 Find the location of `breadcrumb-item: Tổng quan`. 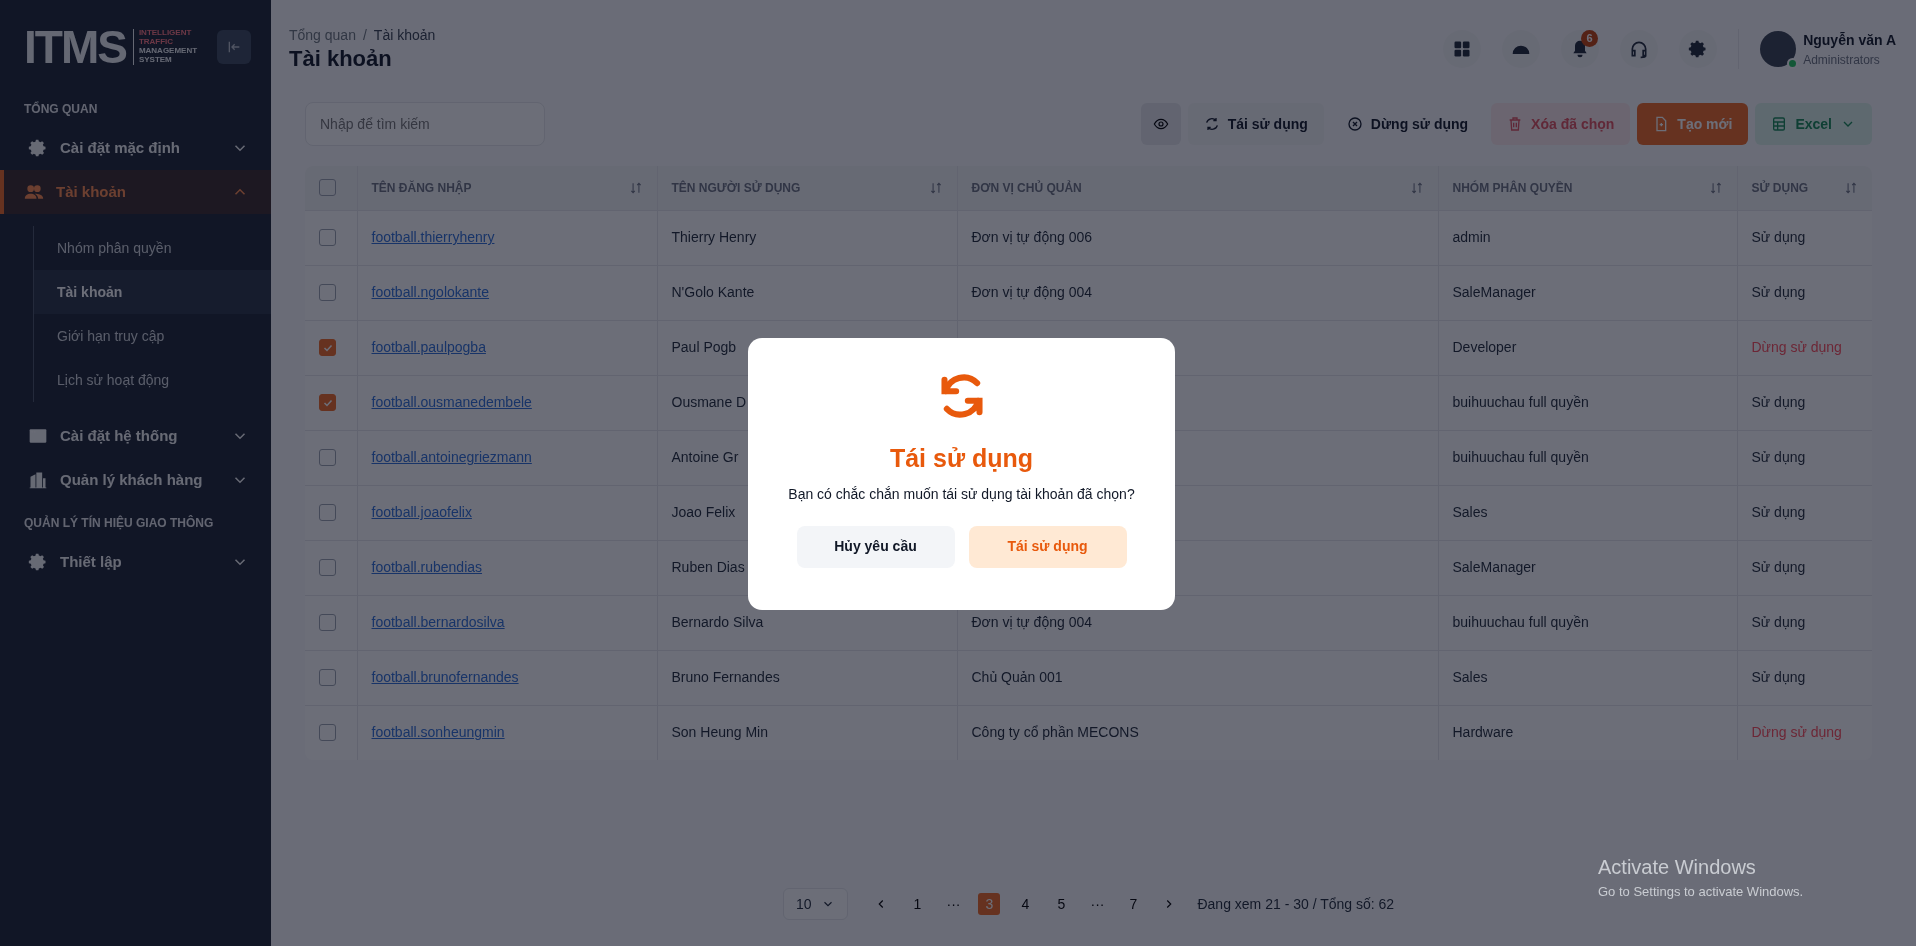

breadcrumb-item: Tổng quan is located at coordinates (322, 36).